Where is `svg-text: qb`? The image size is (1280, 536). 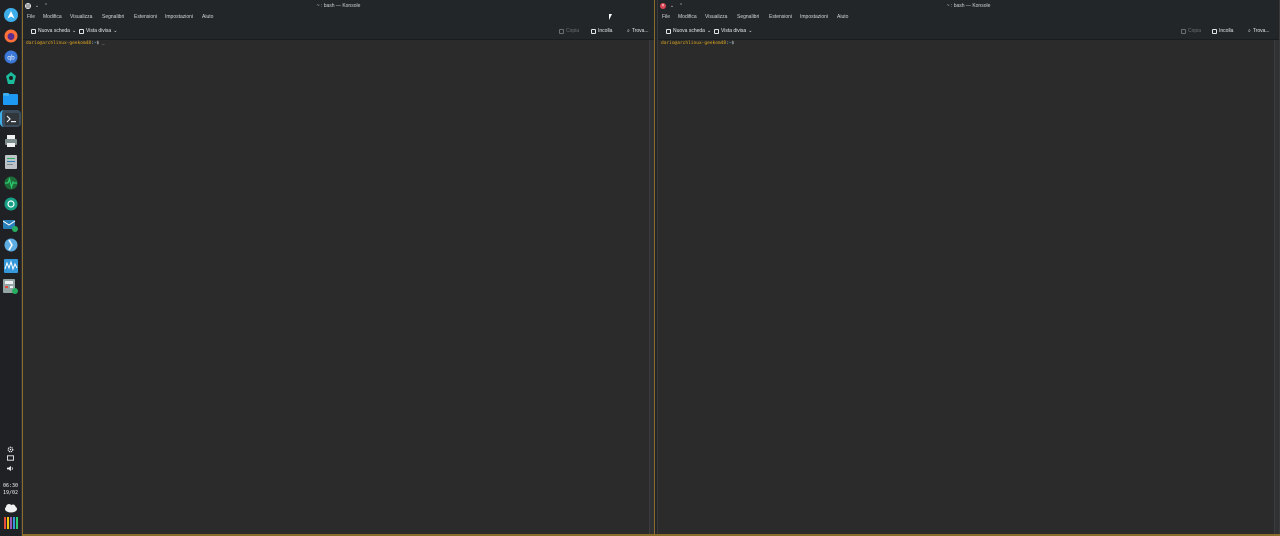 svg-text: qb is located at coordinates (11, 57).